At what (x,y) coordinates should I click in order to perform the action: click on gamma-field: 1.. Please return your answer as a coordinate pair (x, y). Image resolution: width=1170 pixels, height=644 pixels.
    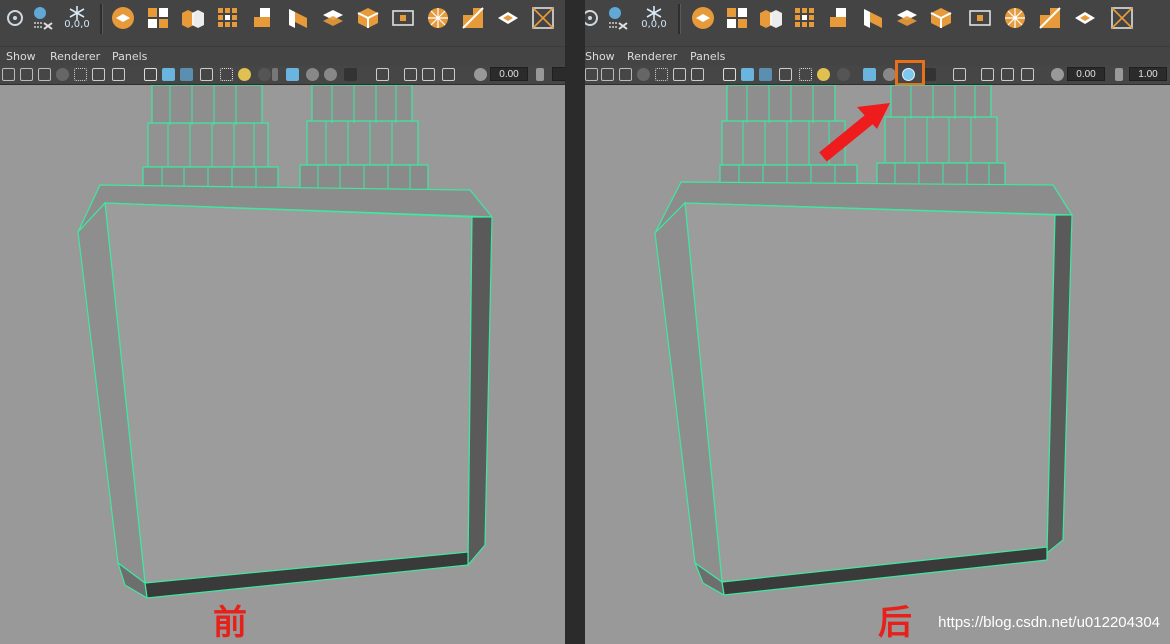
    Looking at the image, I should click on (558, 74).